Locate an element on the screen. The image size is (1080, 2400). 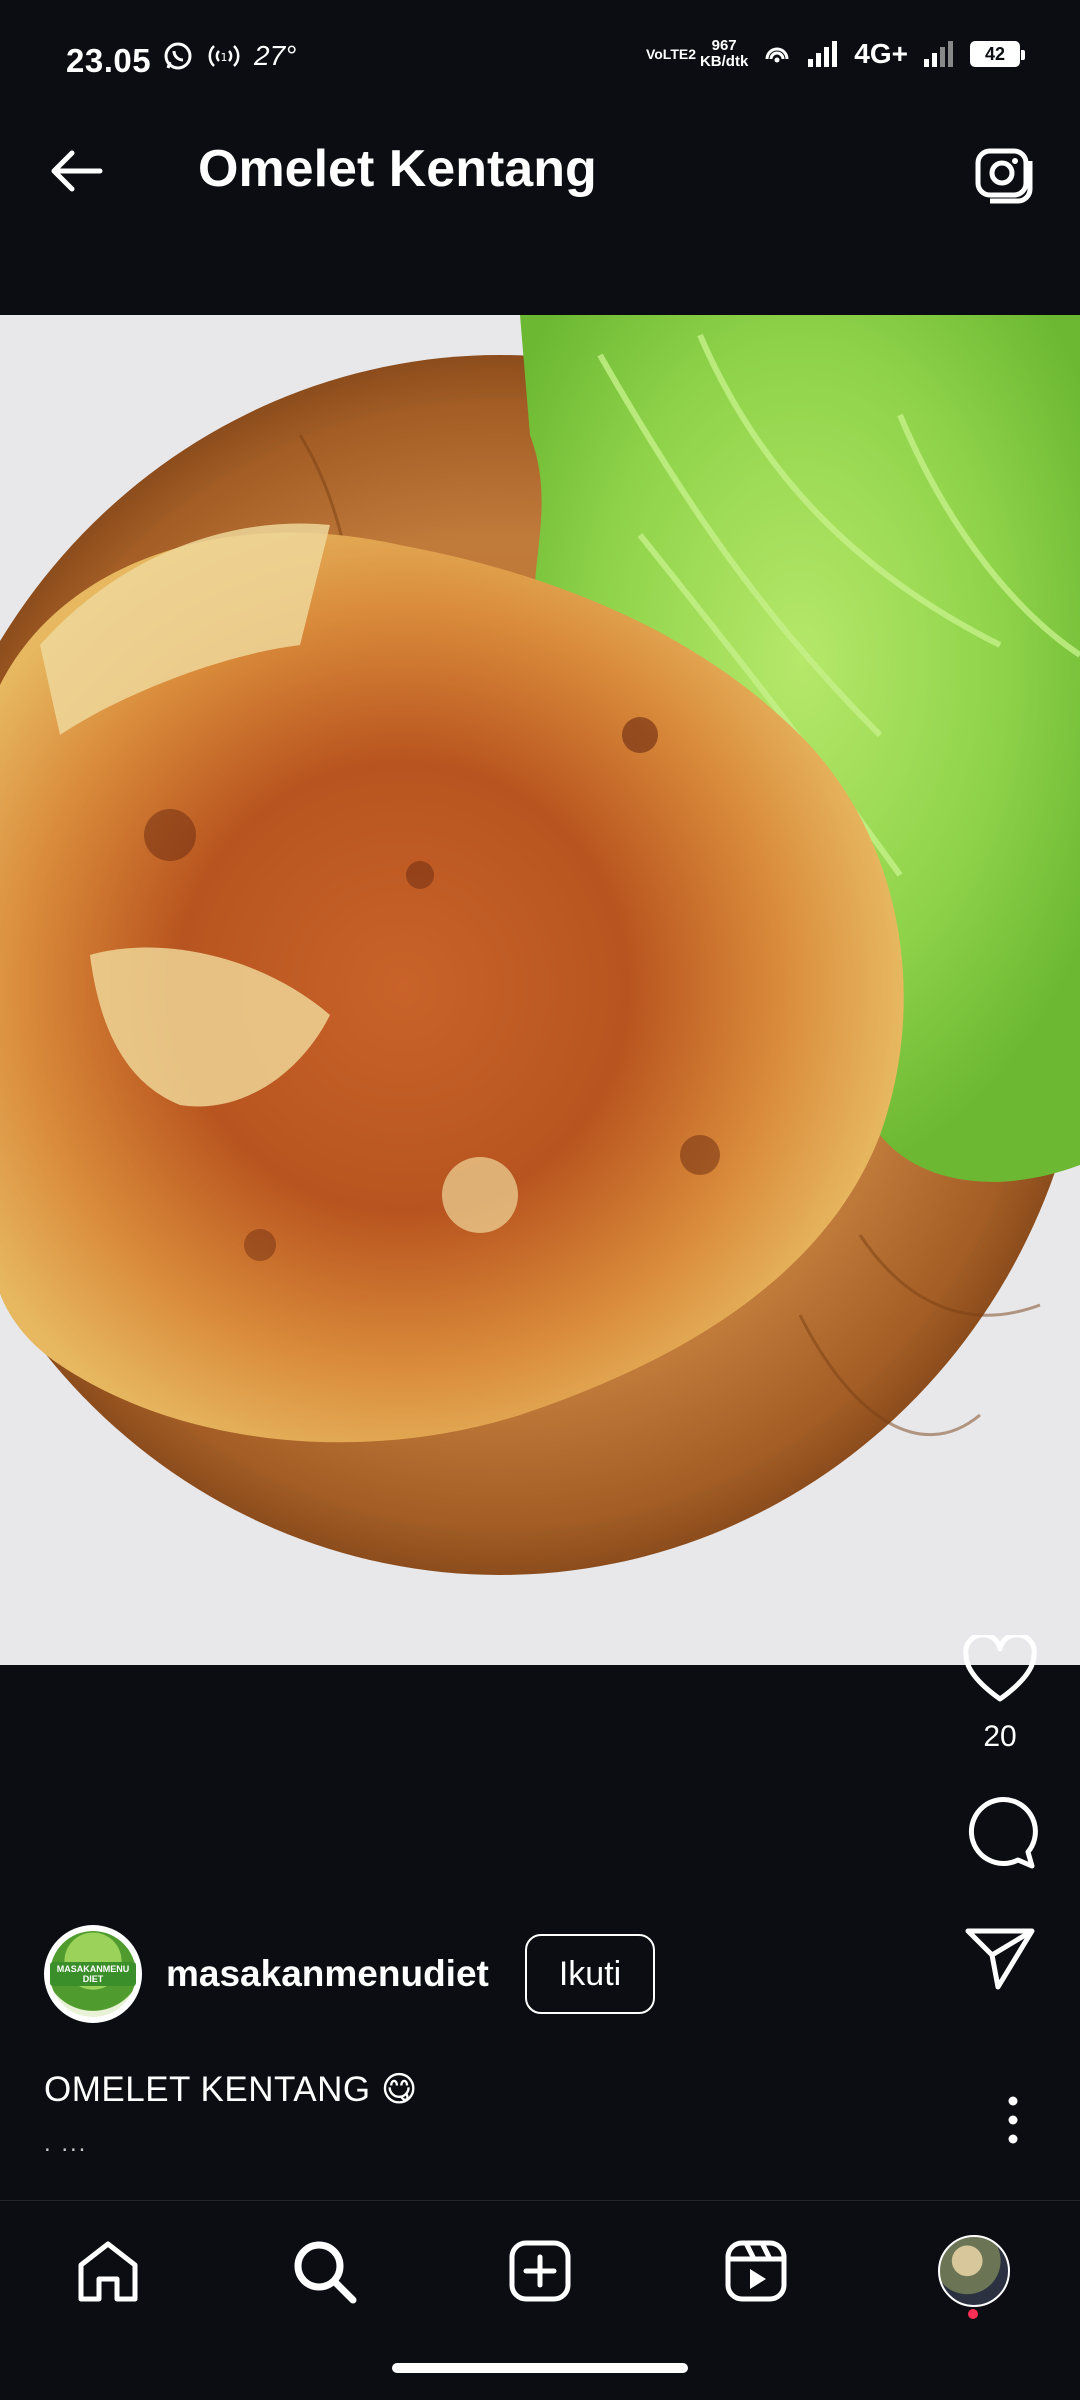
share-button is located at coordinates (1000, 1958).